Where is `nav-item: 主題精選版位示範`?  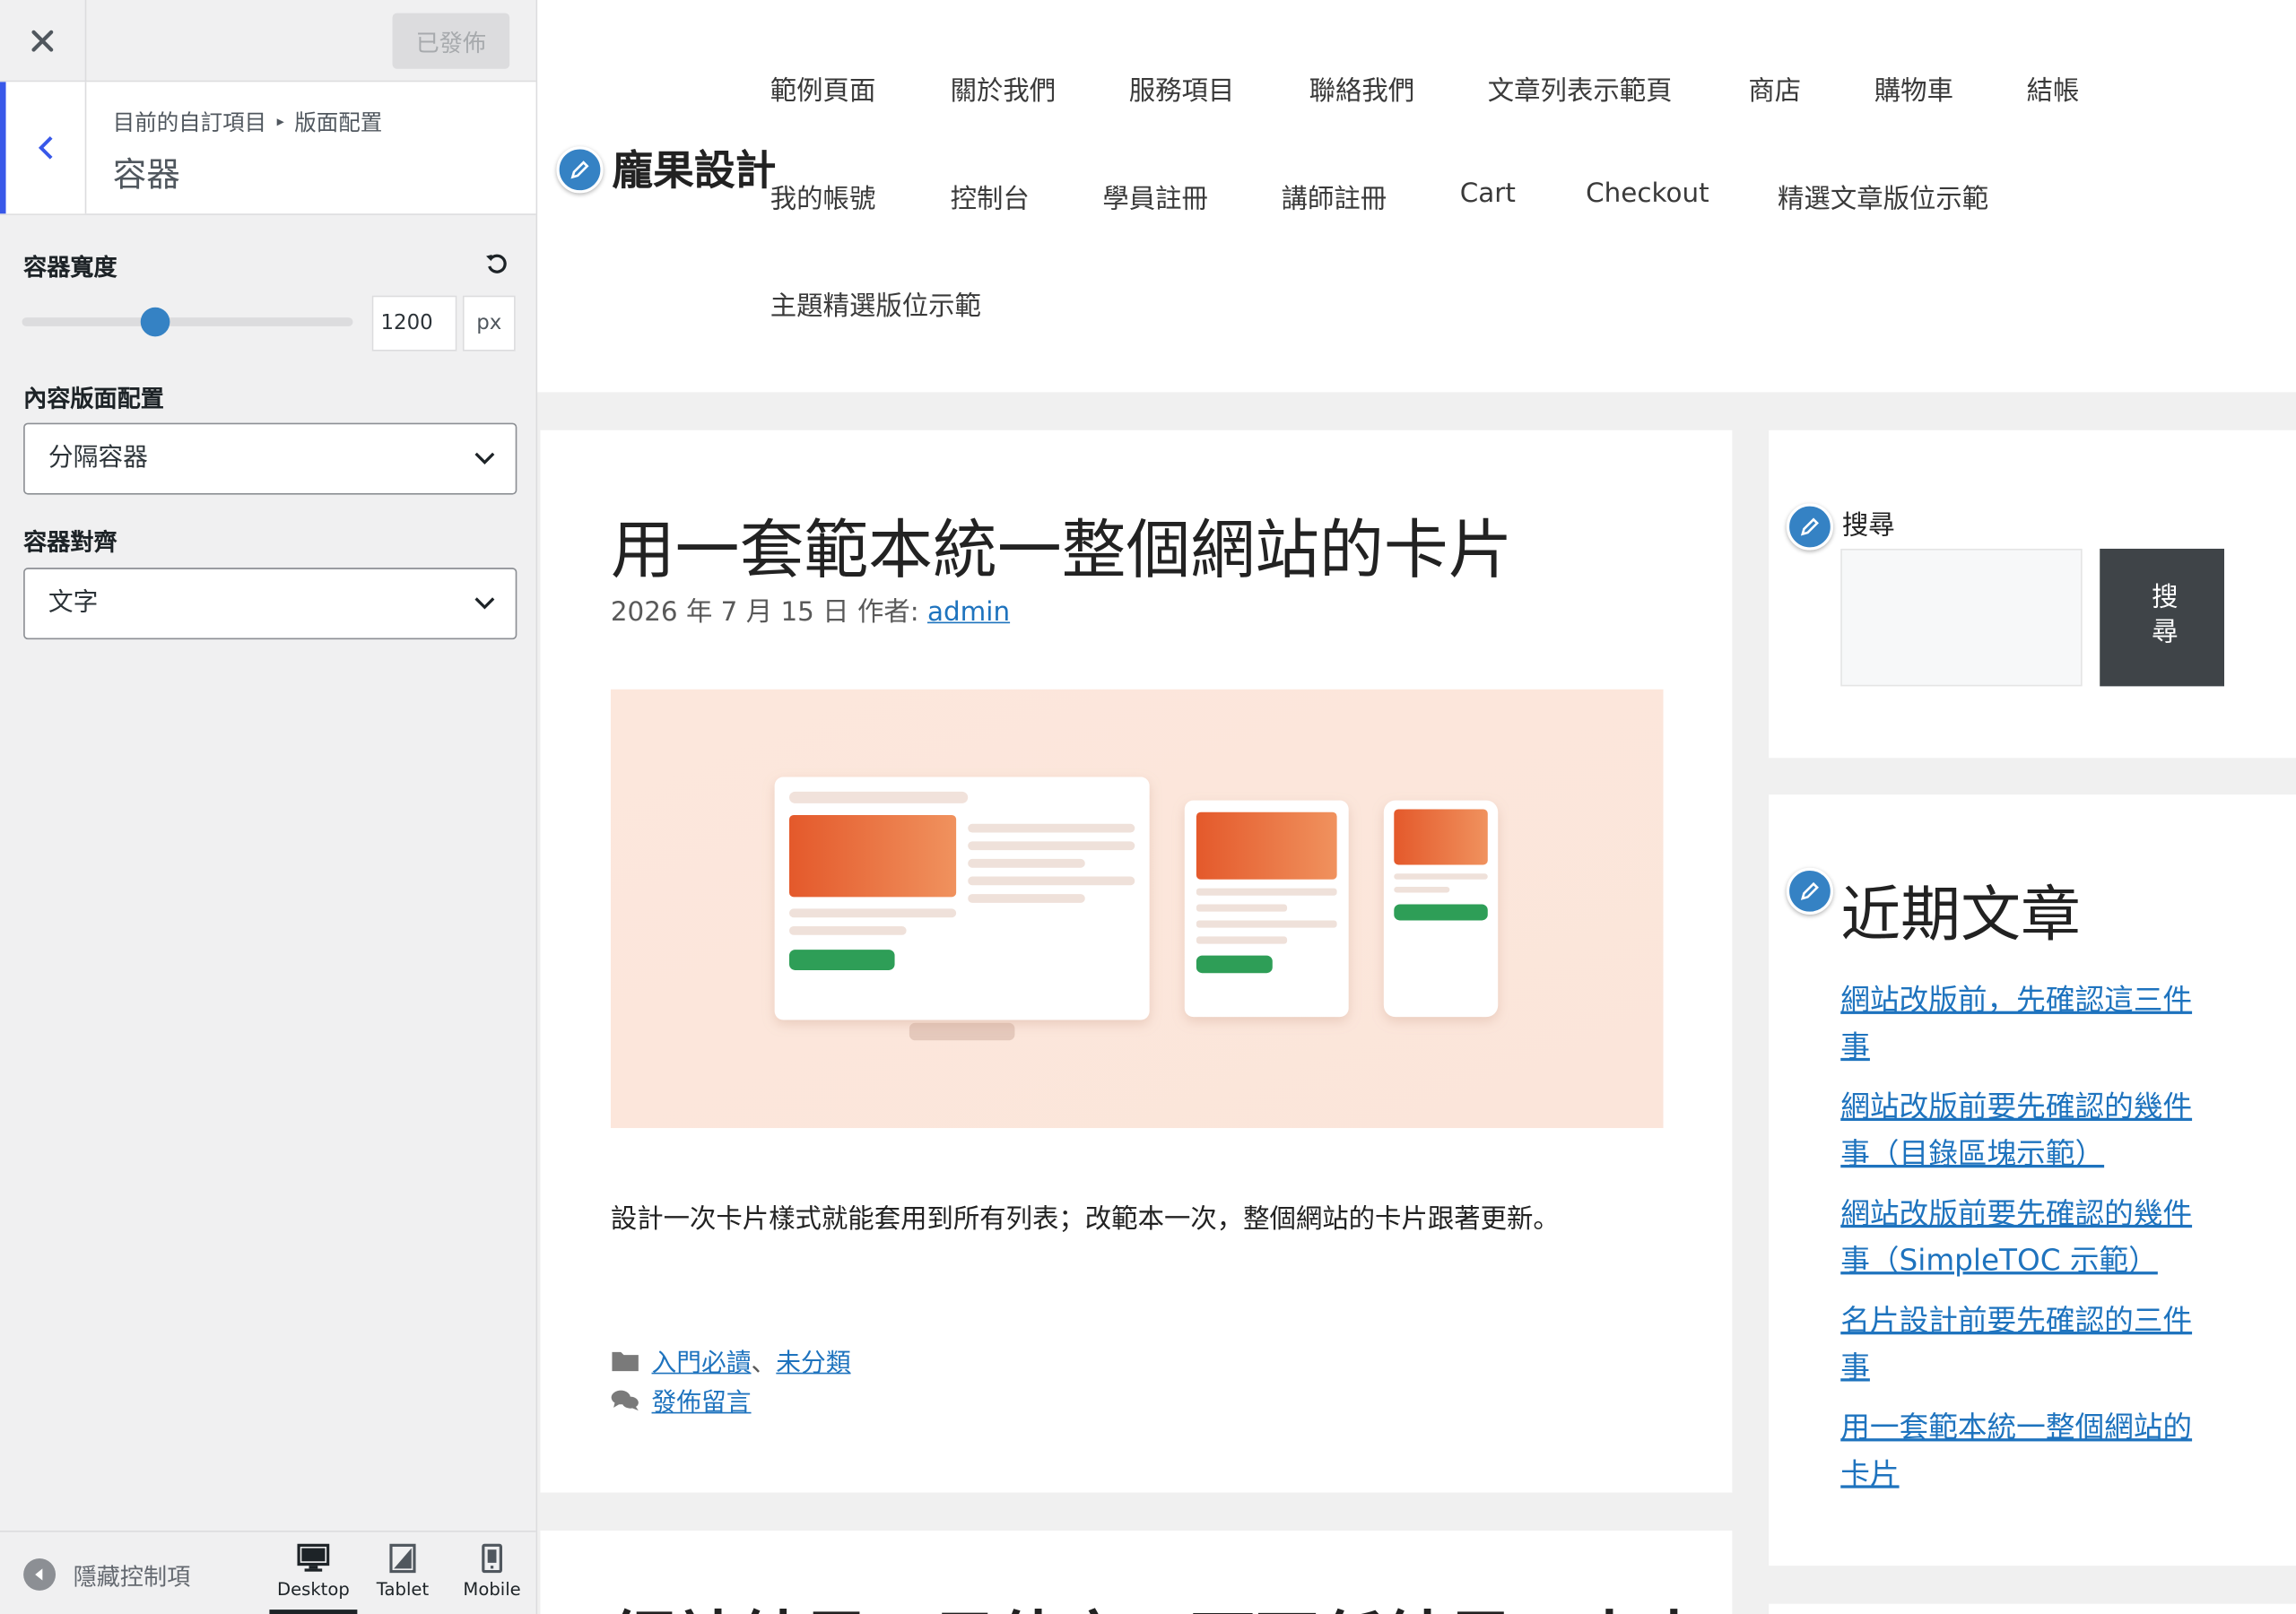 nav-item: 主題精選版位示範 is located at coordinates (875, 304).